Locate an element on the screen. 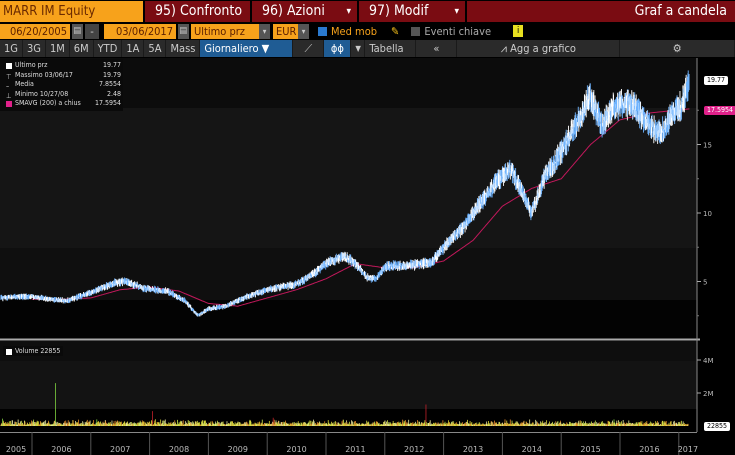 The height and width of the screenshot is (455, 735). legend-item: – Media 7.8554 is located at coordinates (61, 85).